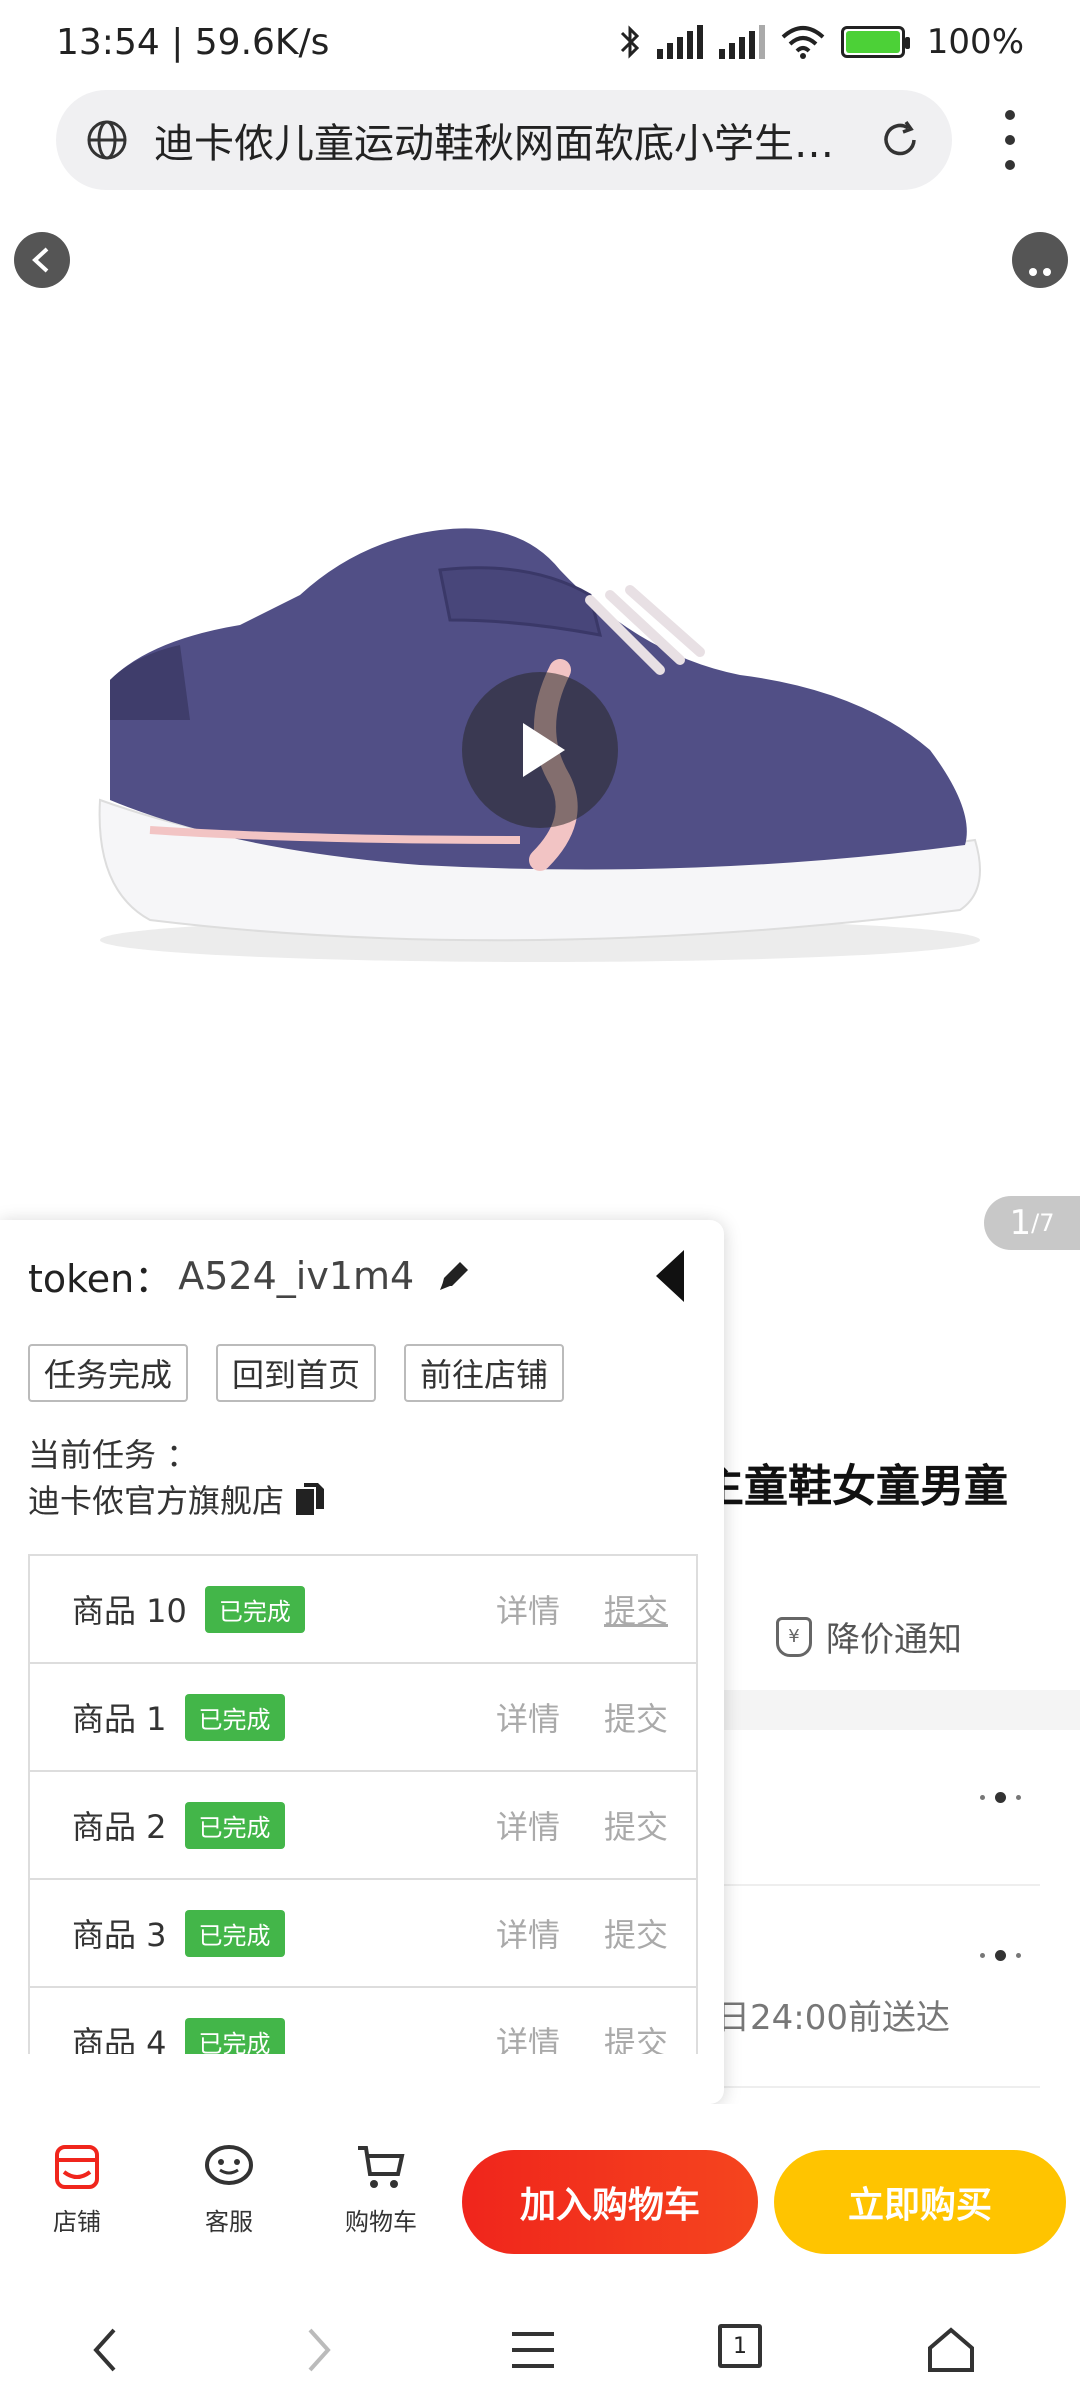  What do you see at coordinates (484, 1373) in the screenshot?
I see `go-to-store-button: 前往店铺` at bounding box center [484, 1373].